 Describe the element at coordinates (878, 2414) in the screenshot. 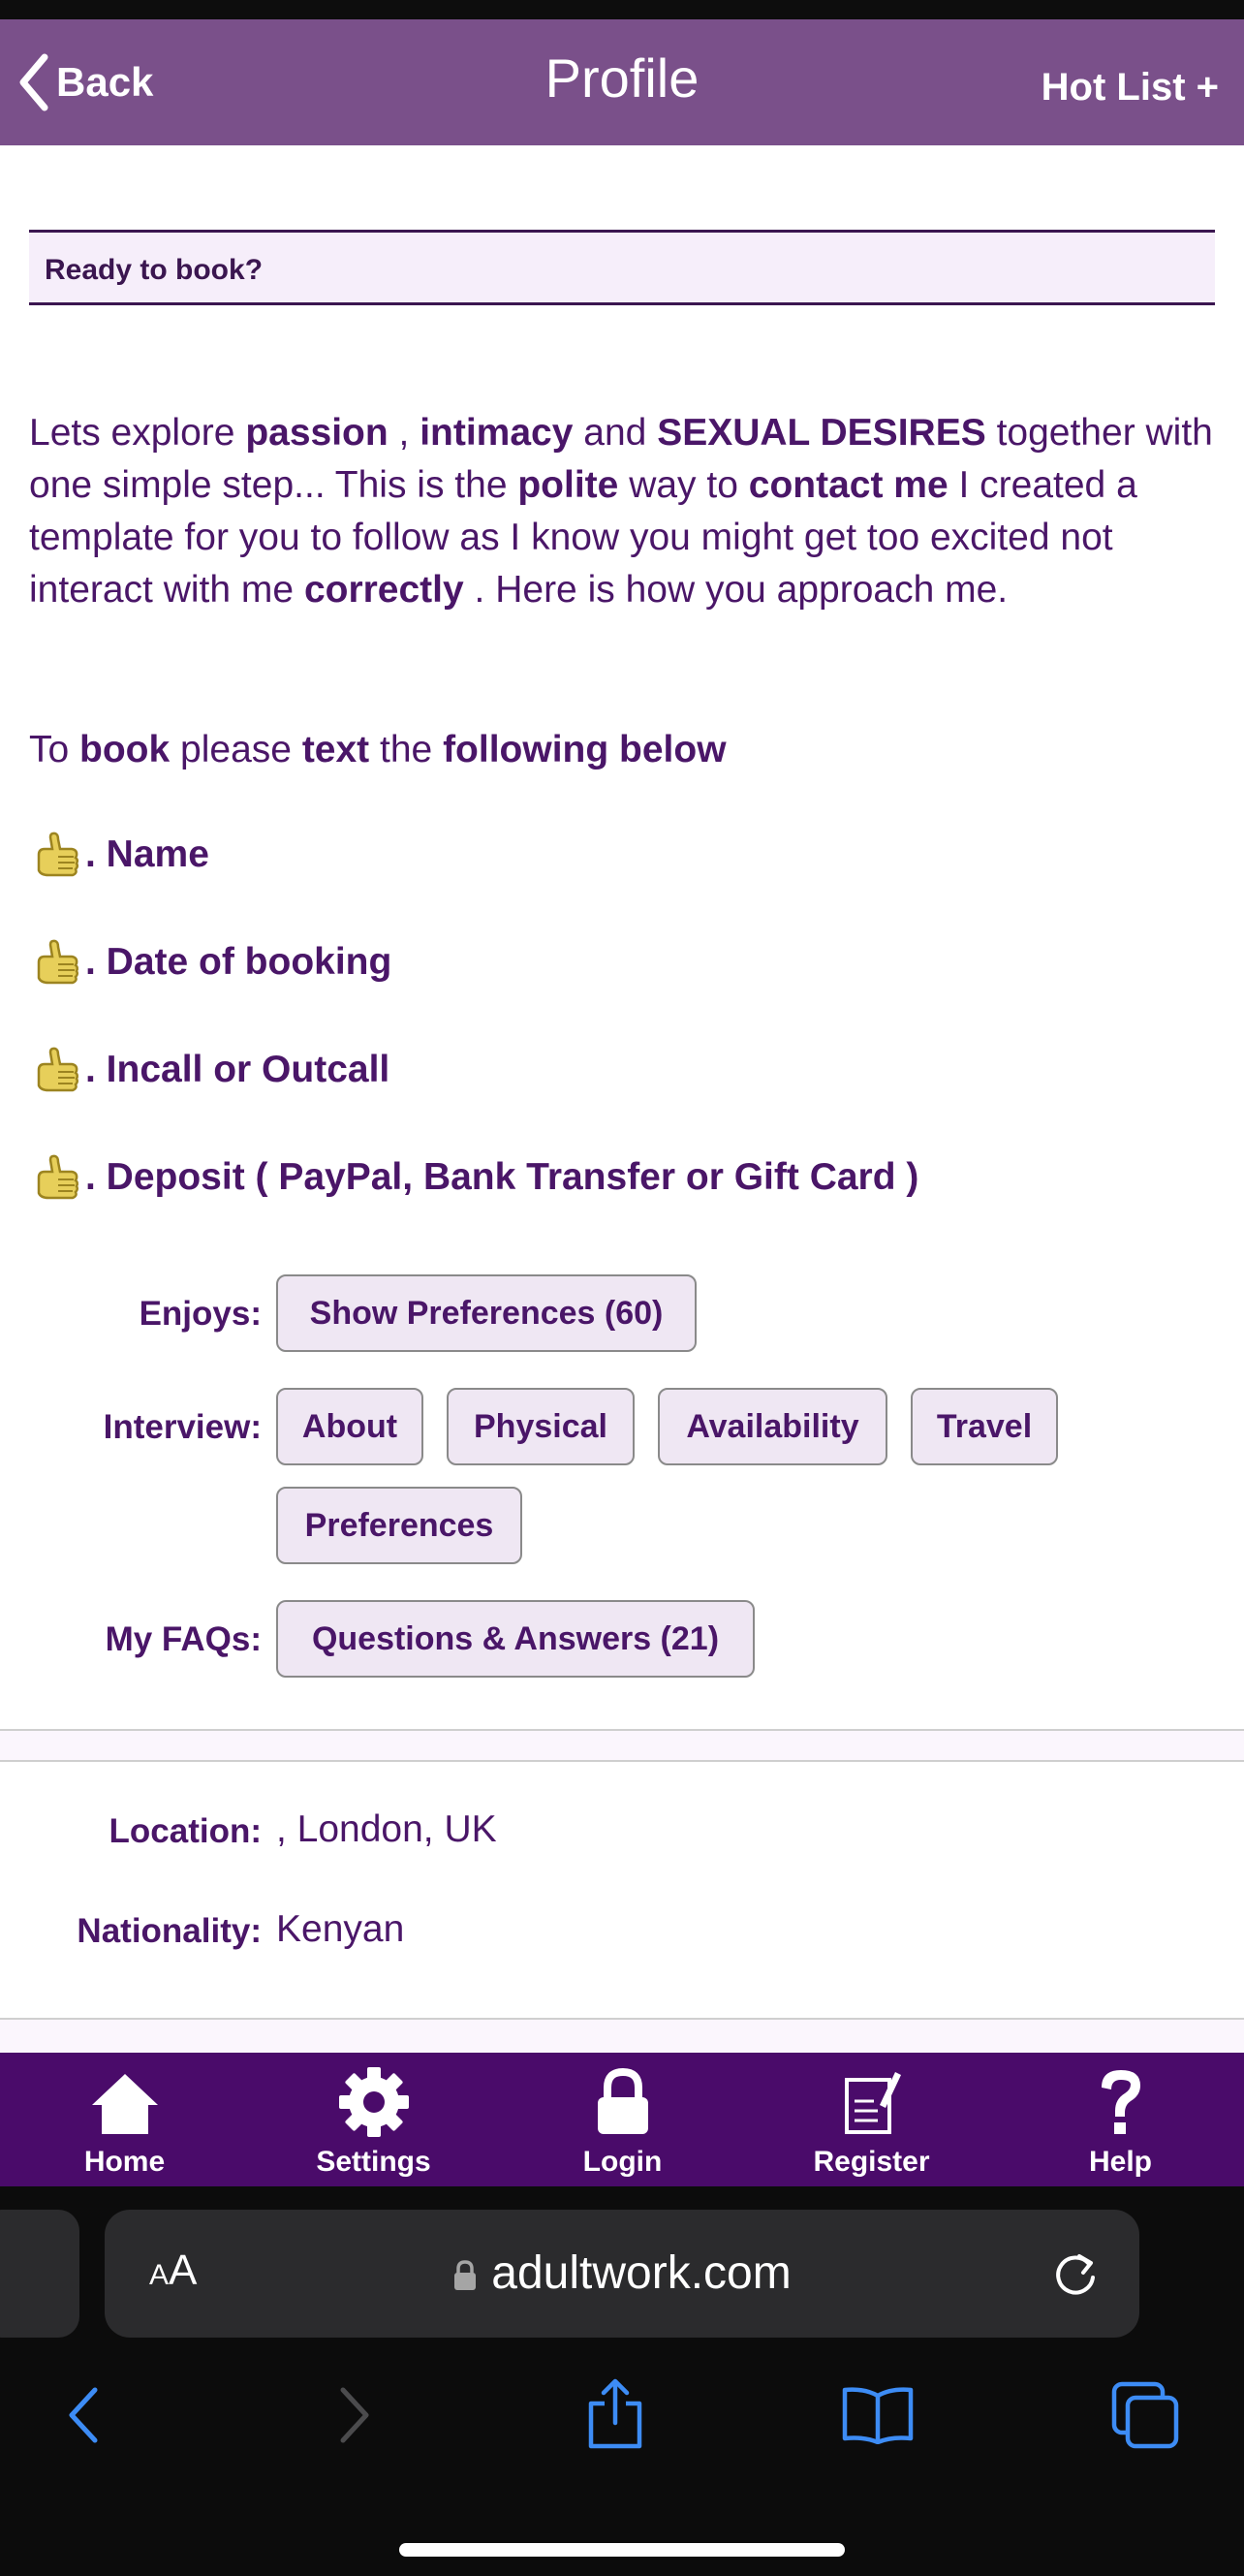

I see `bookmarks-icon` at that location.